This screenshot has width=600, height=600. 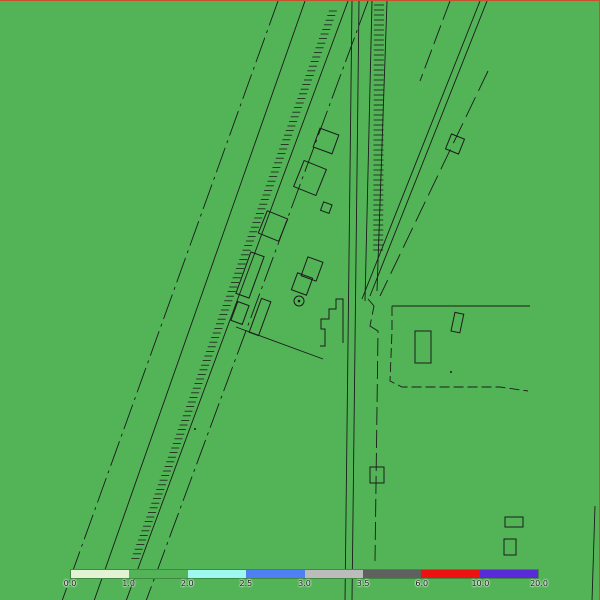 I want to click on legend-colorbar, so click(x=304, y=574).